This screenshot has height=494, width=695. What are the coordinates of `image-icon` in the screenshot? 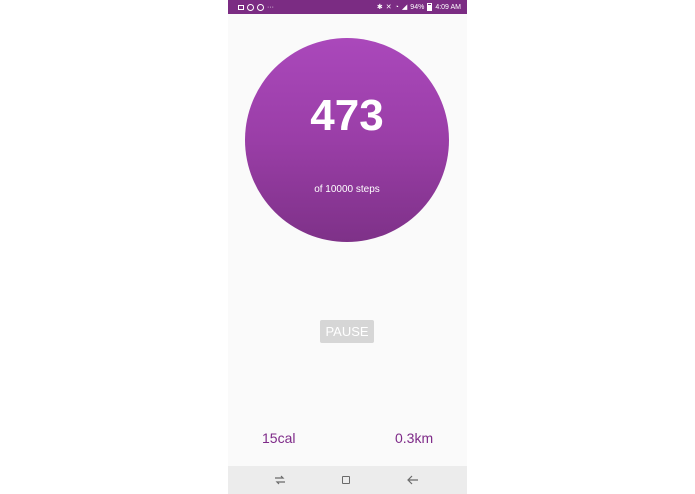 It's located at (241, 7).